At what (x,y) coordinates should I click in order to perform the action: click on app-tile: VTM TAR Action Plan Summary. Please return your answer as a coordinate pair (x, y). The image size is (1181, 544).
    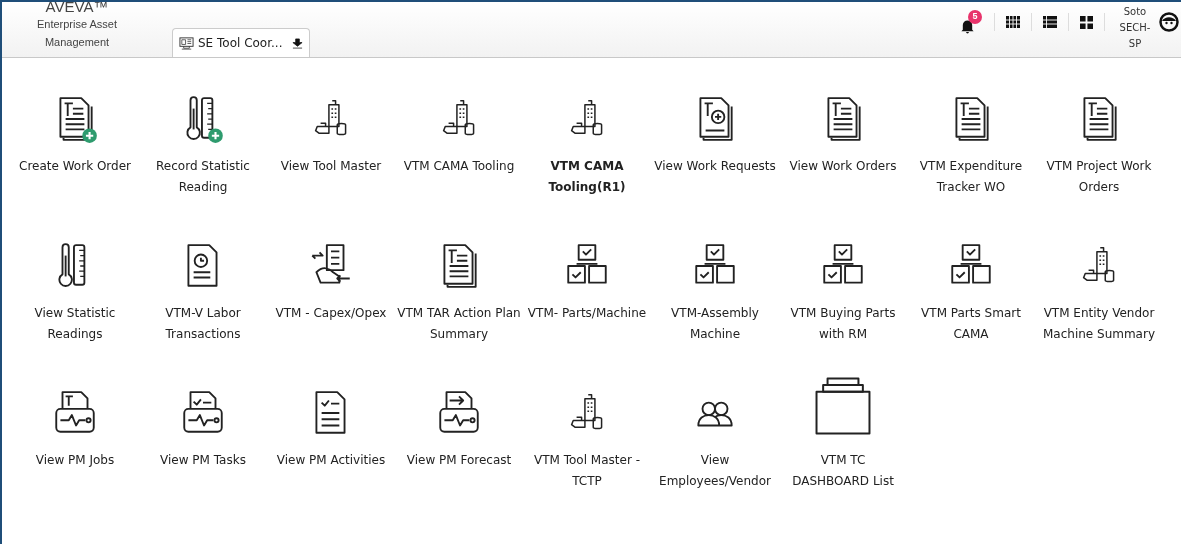
    Looking at the image, I should click on (459, 298).